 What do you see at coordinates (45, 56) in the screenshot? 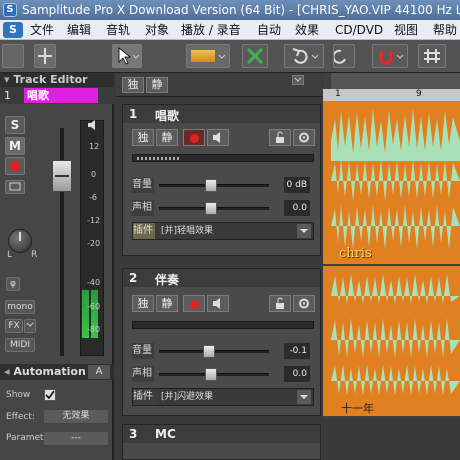
I see `edit-mode-icon` at bounding box center [45, 56].